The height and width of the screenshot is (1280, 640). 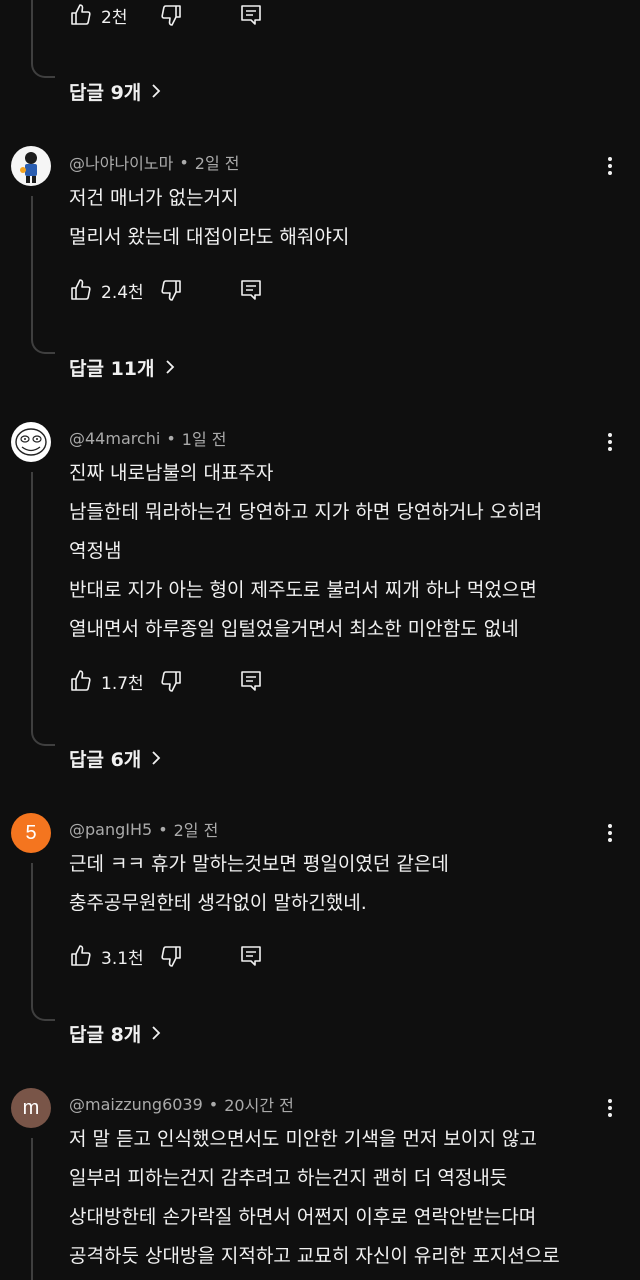 I want to click on like-count: 2.4천, so click(x=122, y=292).